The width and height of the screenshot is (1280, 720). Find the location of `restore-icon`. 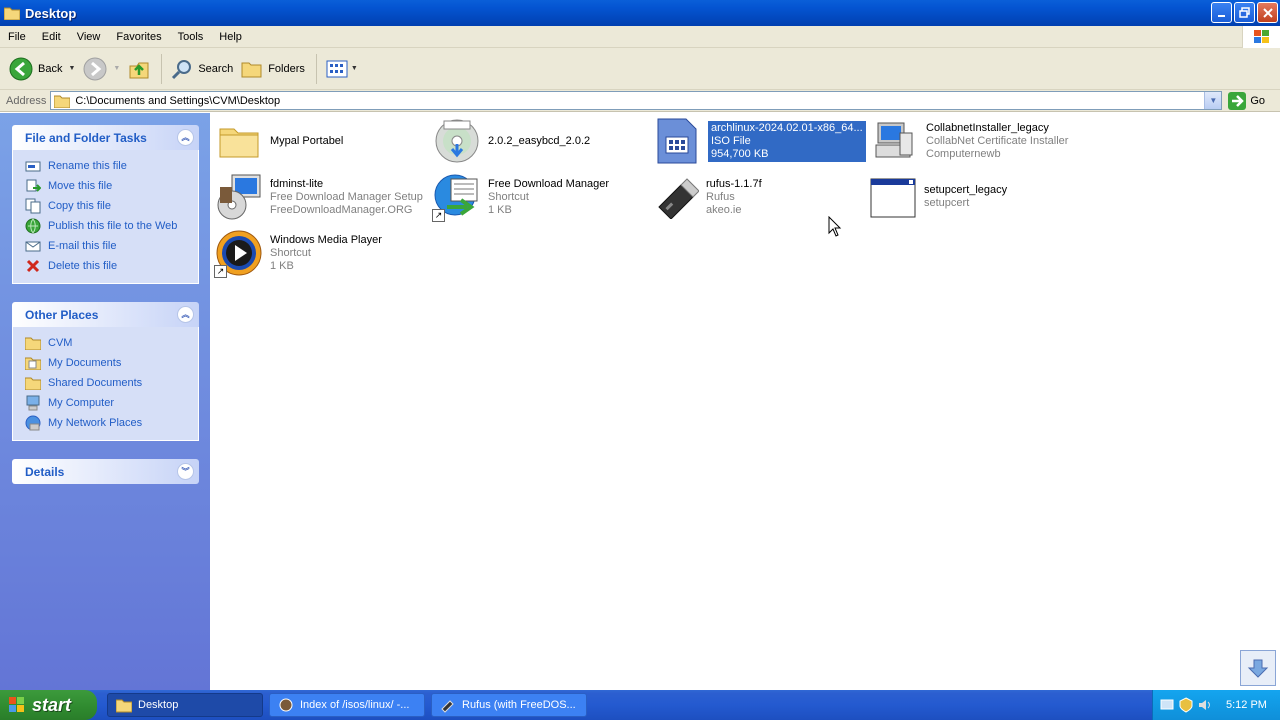

restore-icon is located at coordinates (1244, 12).